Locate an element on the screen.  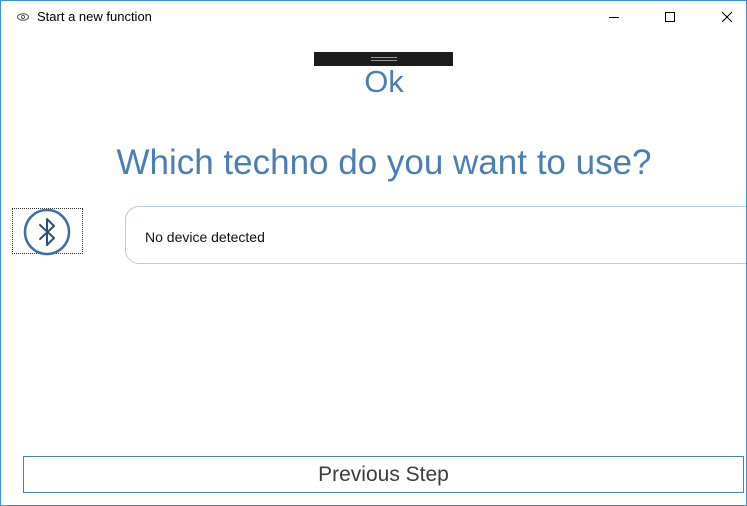
maximize-icon is located at coordinates (670, 17).